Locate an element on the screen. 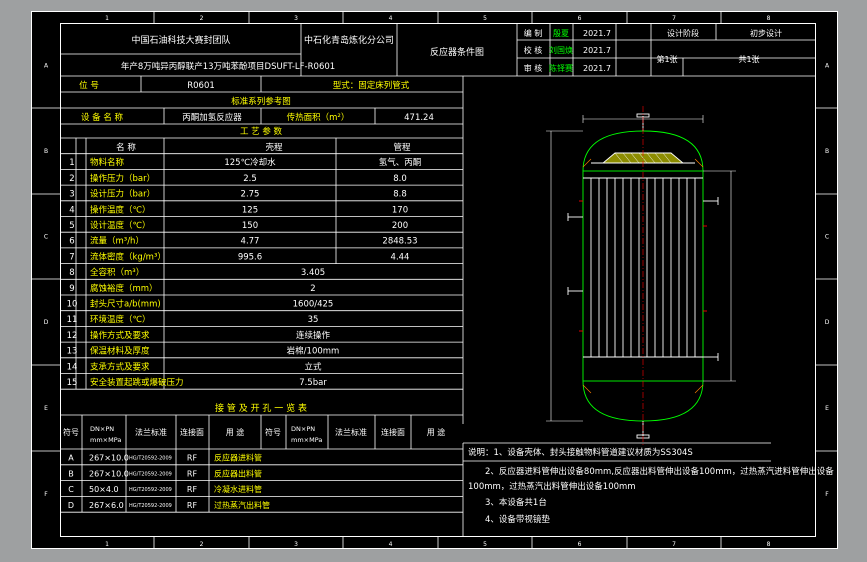  spec-row-tube: 4.44 is located at coordinates (400, 257).